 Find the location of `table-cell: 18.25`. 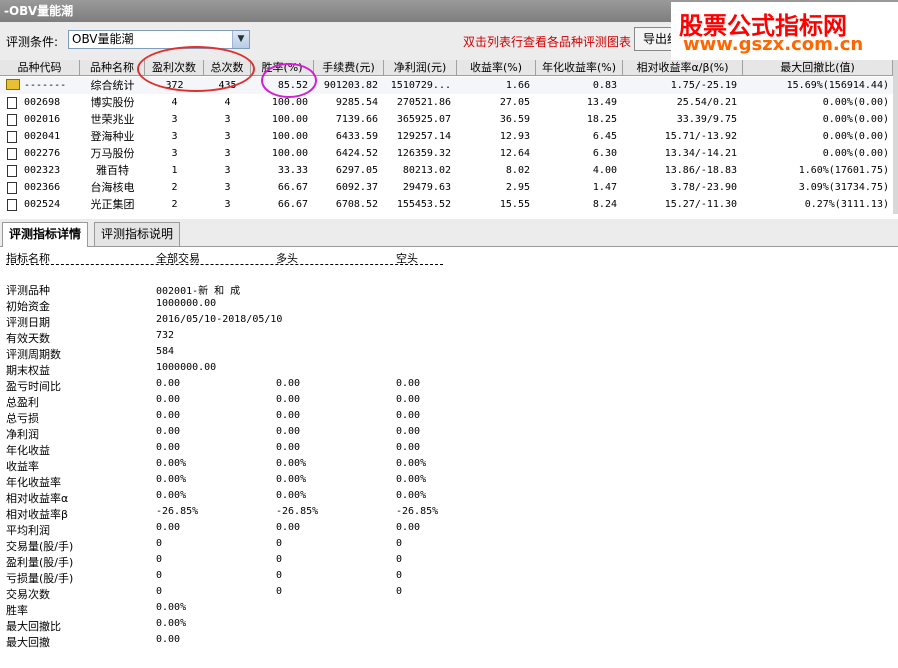

table-cell: 18.25 is located at coordinates (576, 119).